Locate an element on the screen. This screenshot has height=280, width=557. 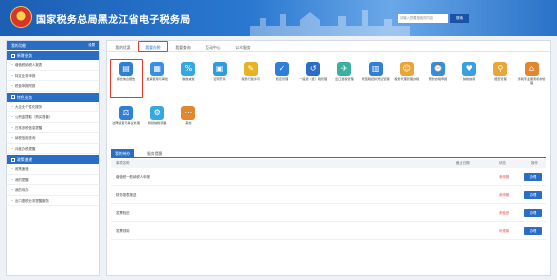
app-highlight-box is located at coordinates (126, 78).